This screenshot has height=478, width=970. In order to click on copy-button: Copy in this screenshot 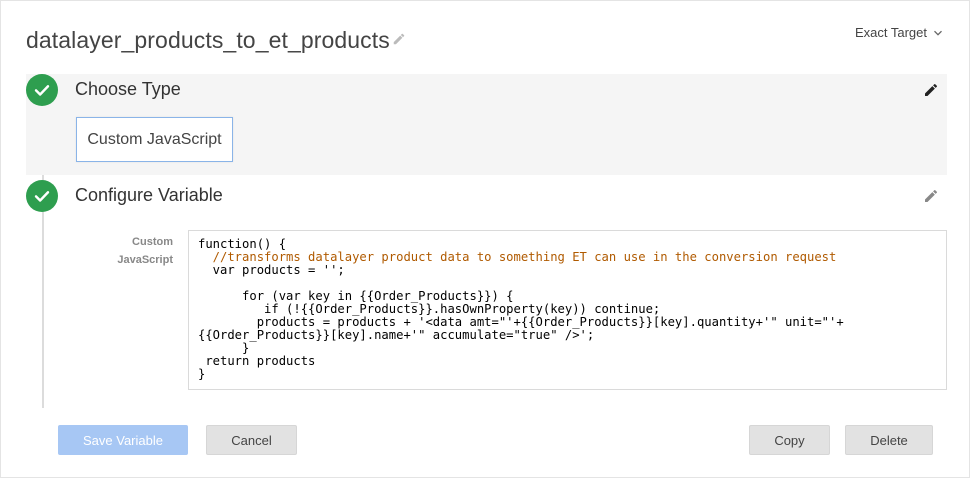, I will do `click(789, 440)`.